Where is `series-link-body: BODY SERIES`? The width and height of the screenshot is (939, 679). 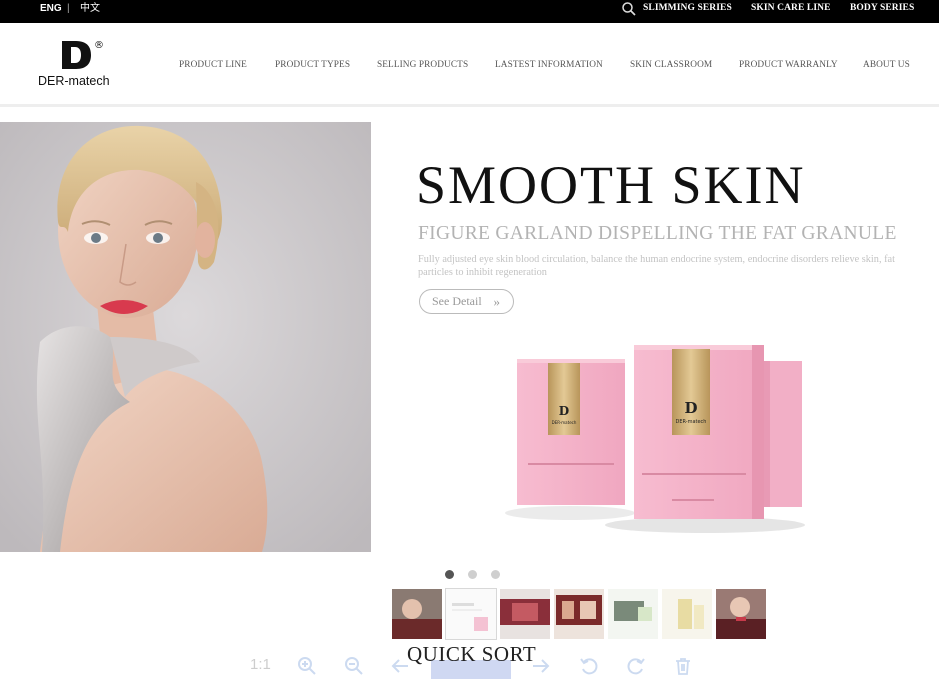
series-link-body: BODY SERIES is located at coordinates (882, 8).